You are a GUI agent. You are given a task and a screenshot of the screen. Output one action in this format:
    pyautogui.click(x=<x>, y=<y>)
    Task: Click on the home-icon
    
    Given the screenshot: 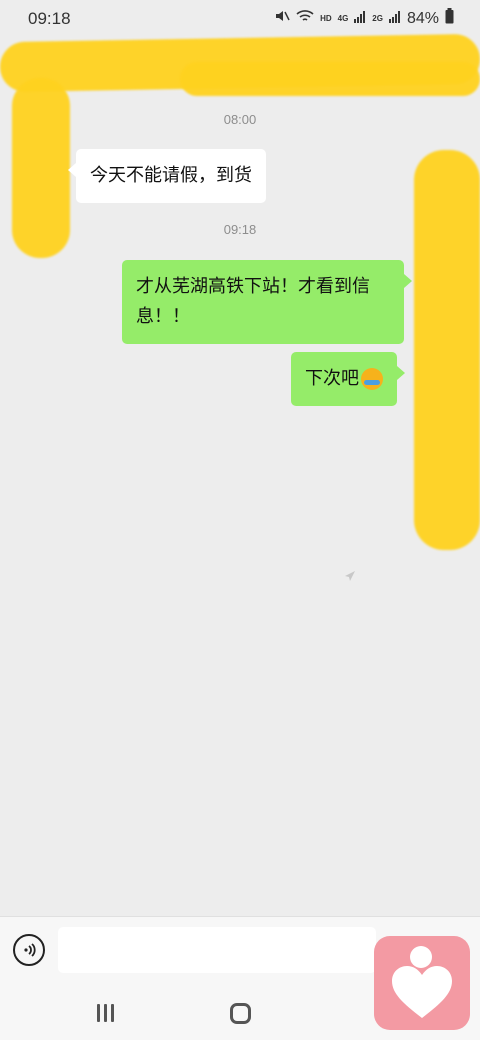 What is the action you would take?
    pyautogui.click(x=240, y=1013)
    